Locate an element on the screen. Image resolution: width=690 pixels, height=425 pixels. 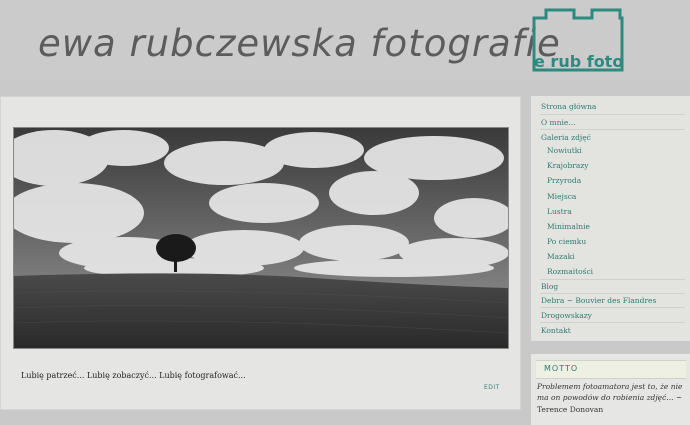
nav-subitem-nowiutki: Nowiutki is located at coordinates (564, 150).